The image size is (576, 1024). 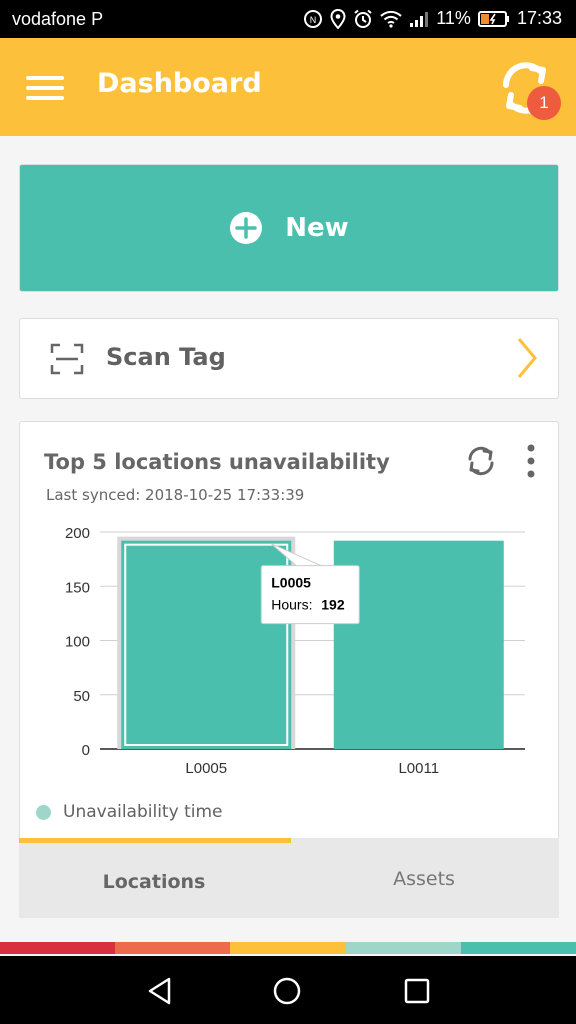 What do you see at coordinates (246, 228) in the screenshot?
I see `plus-circle-icon` at bounding box center [246, 228].